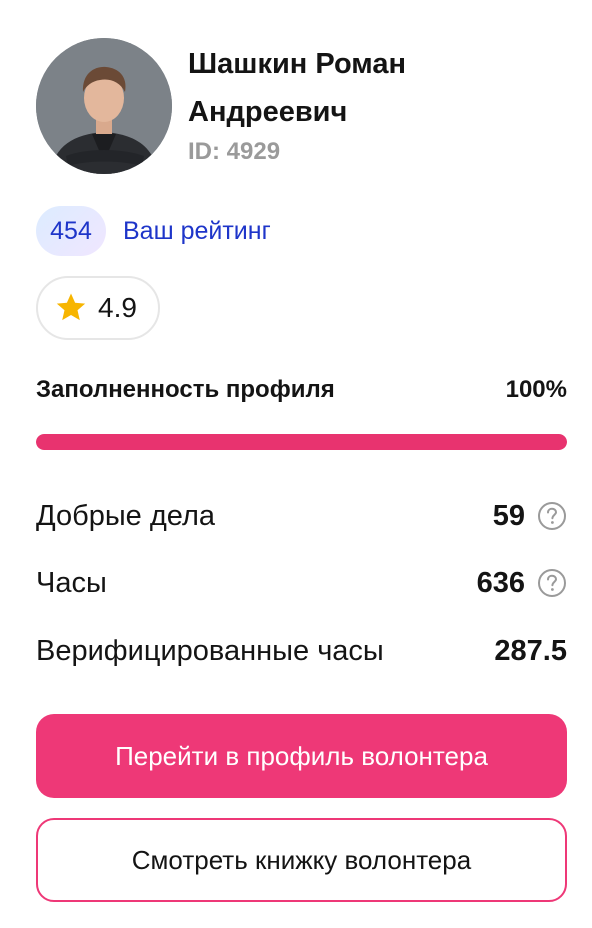 The height and width of the screenshot is (928, 592). Describe the element at coordinates (301, 583) in the screenshot. I see `stat-hours: Часы 636` at that location.